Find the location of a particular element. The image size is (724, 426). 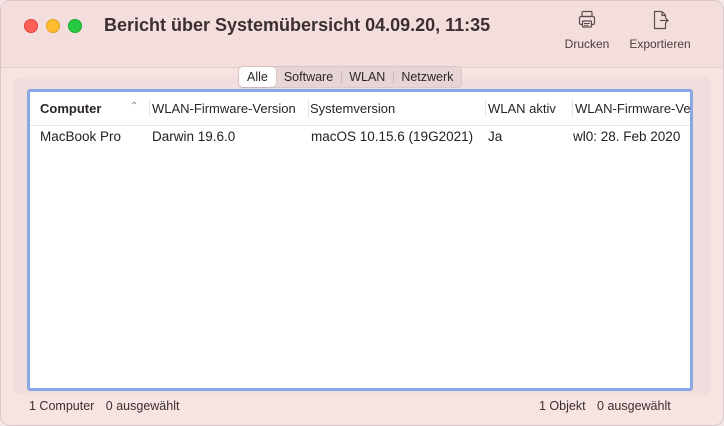

column-header-wlan-firmware-2: WLAN-Firmware-Ve is located at coordinates (632, 108).